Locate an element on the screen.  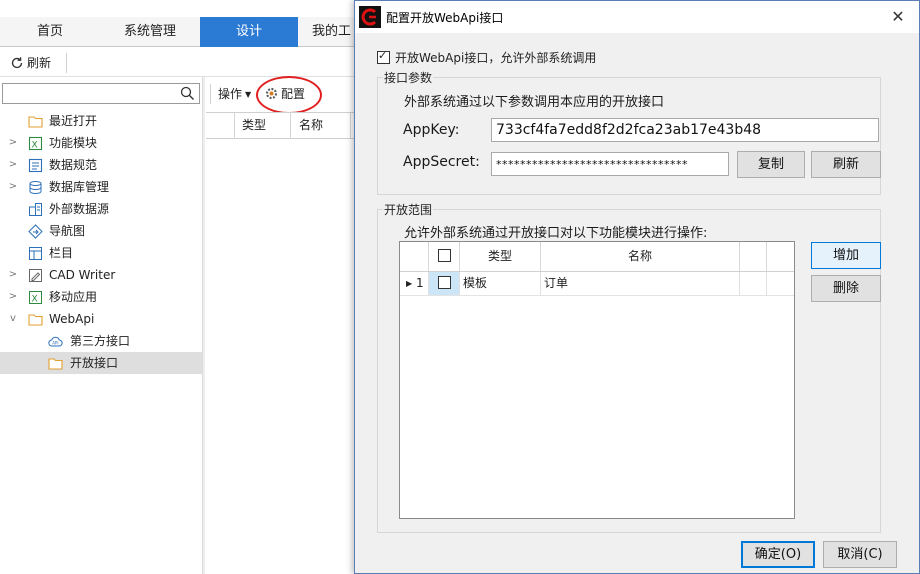
row-checkbox is located at coordinates (444, 282).